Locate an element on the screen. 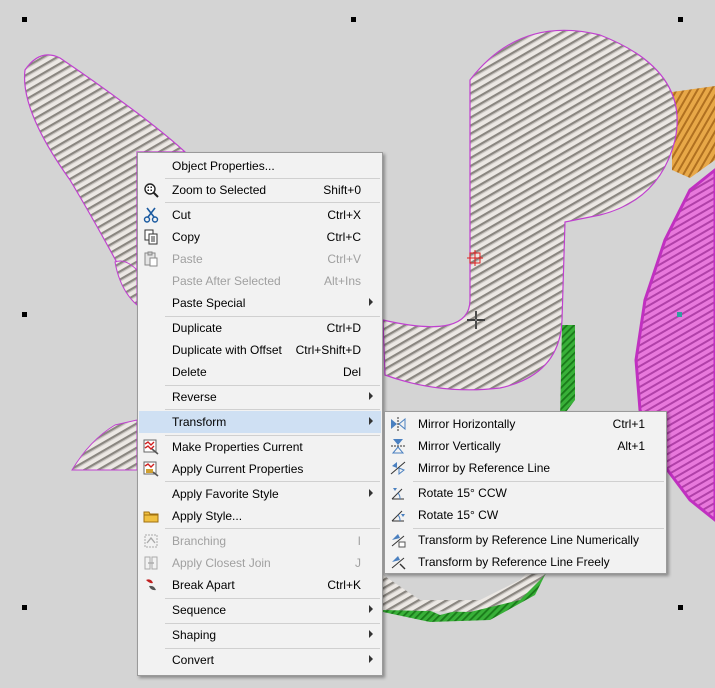 This screenshot has height=688, width=715. selection-handle-left-middle is located at coordinates (24, 314).